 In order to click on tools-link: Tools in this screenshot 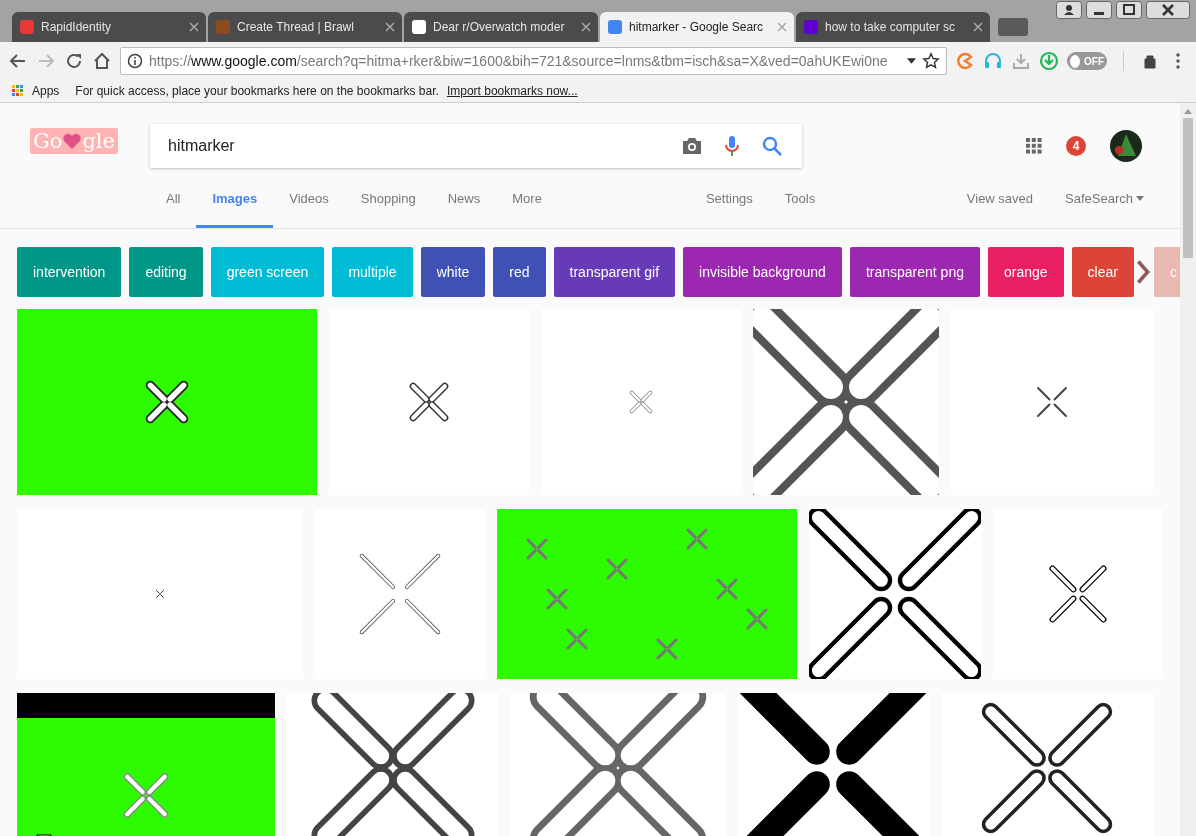, I will do `click(800, 198)`.